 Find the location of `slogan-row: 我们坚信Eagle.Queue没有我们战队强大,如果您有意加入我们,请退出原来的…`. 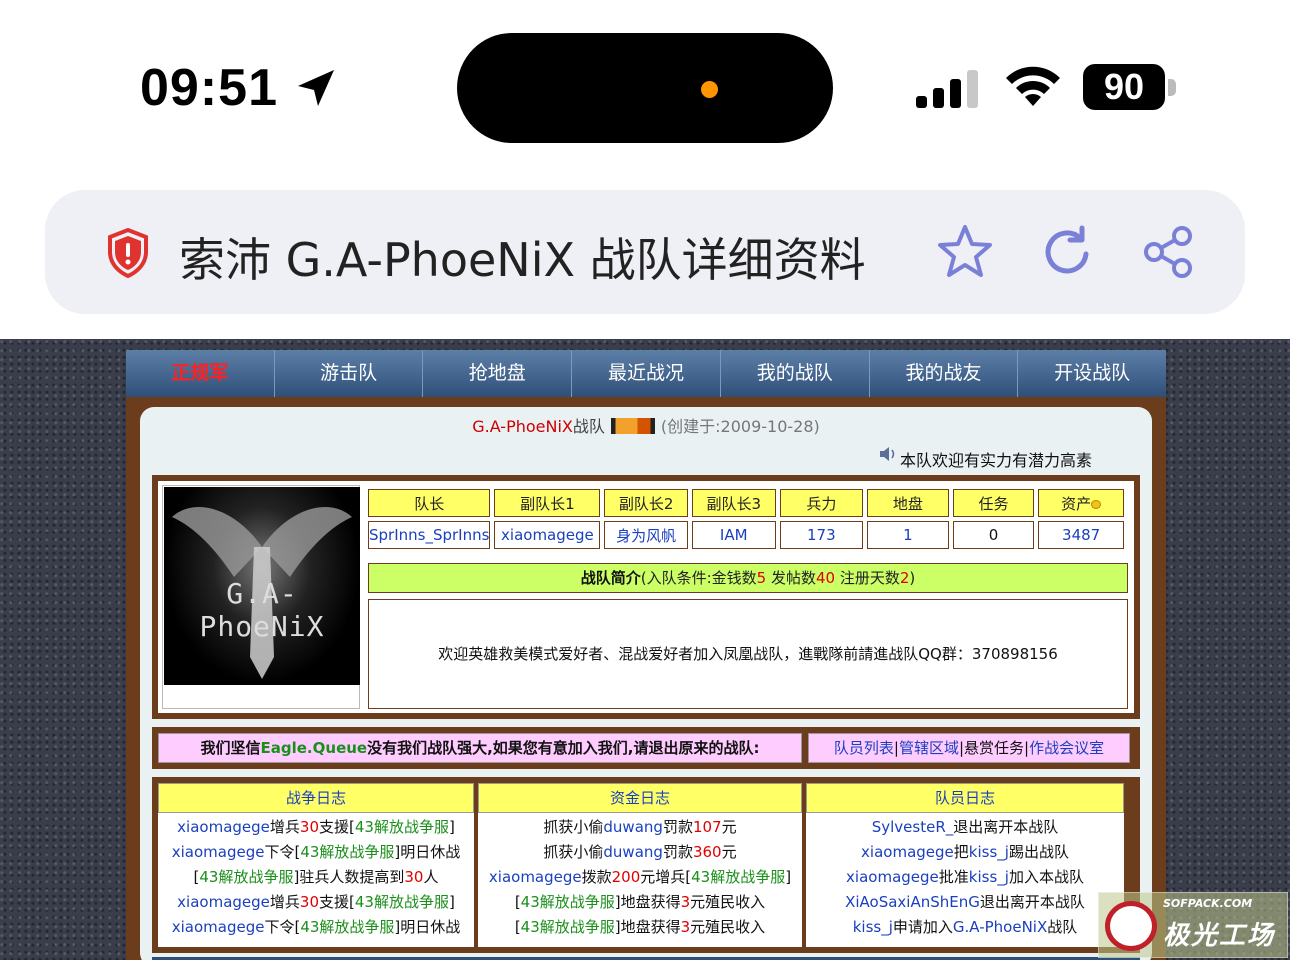

slogan-row: 我们坚信Eagle.Queue没有我们战队强大,如果您有意加入我们,请退出原来的… is located at coordinates (646, 748).